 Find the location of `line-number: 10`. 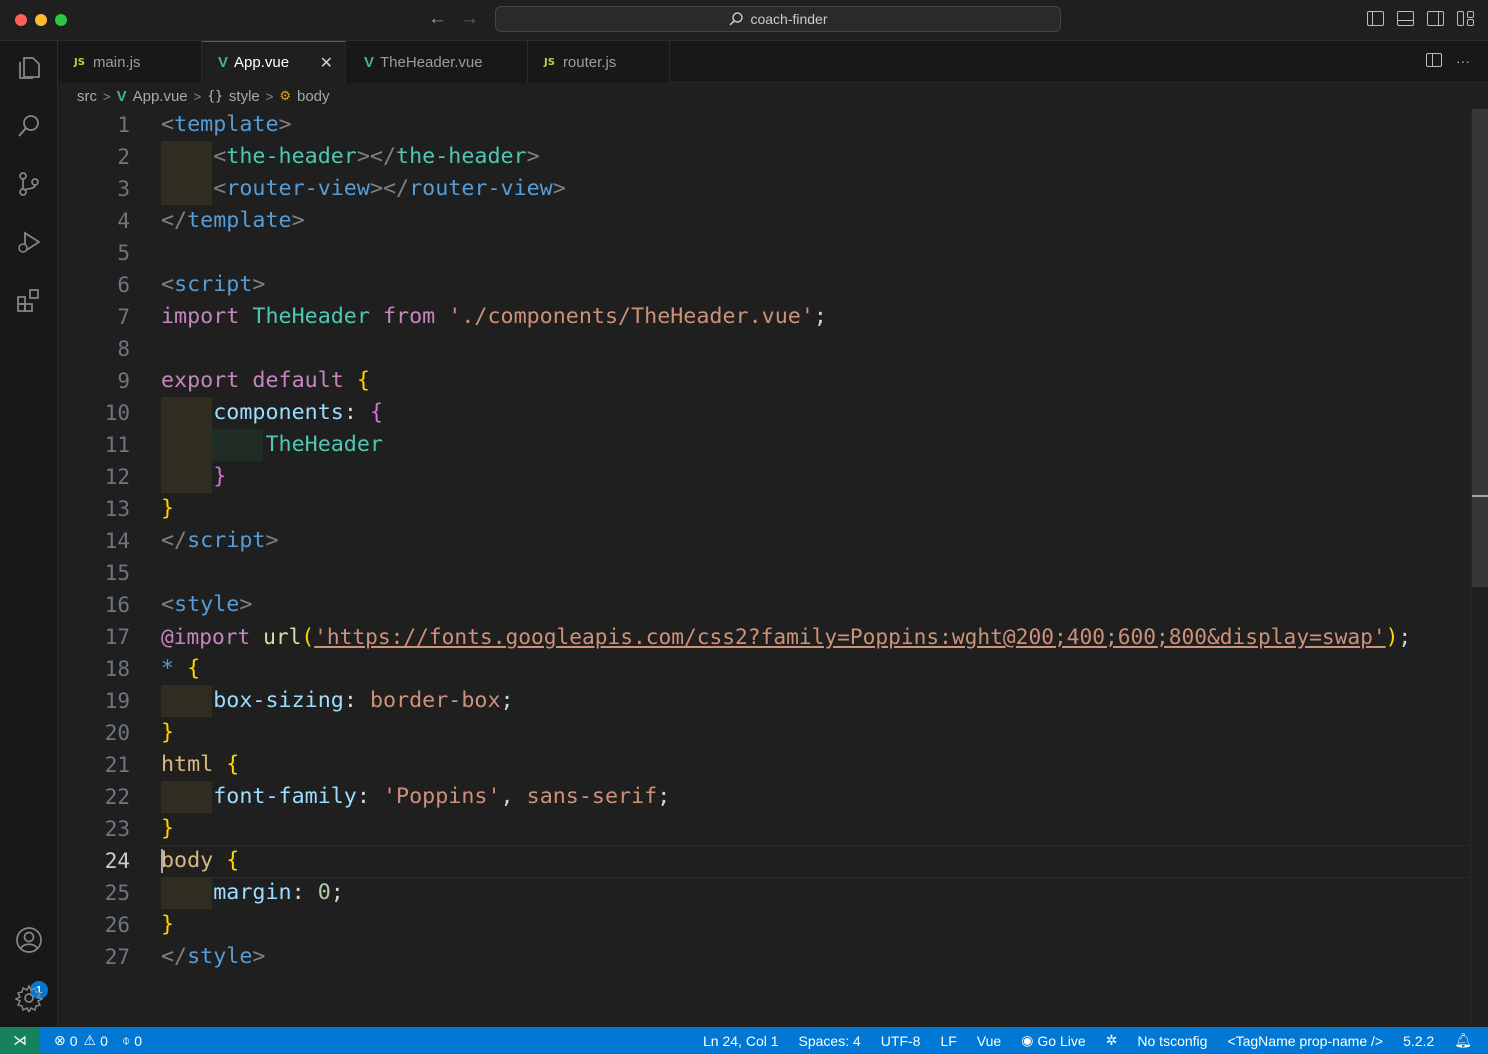

line-number: 10 is located at coordinates (117, 413).